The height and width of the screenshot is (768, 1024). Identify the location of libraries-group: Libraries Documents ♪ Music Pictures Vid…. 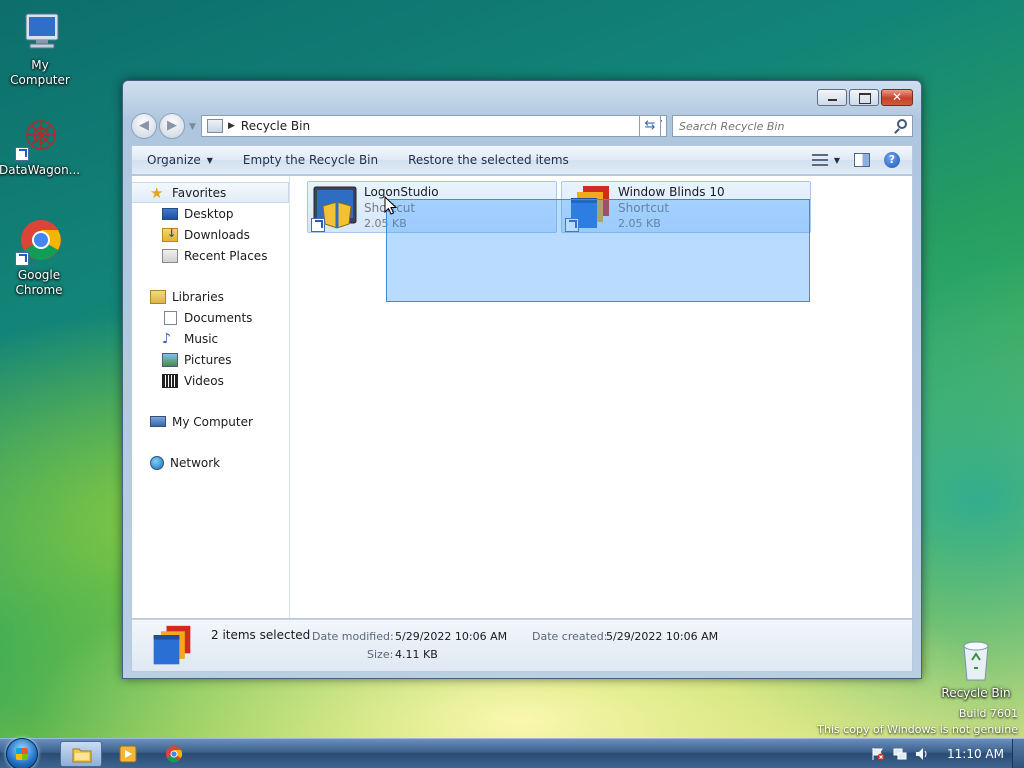
(210, 338).